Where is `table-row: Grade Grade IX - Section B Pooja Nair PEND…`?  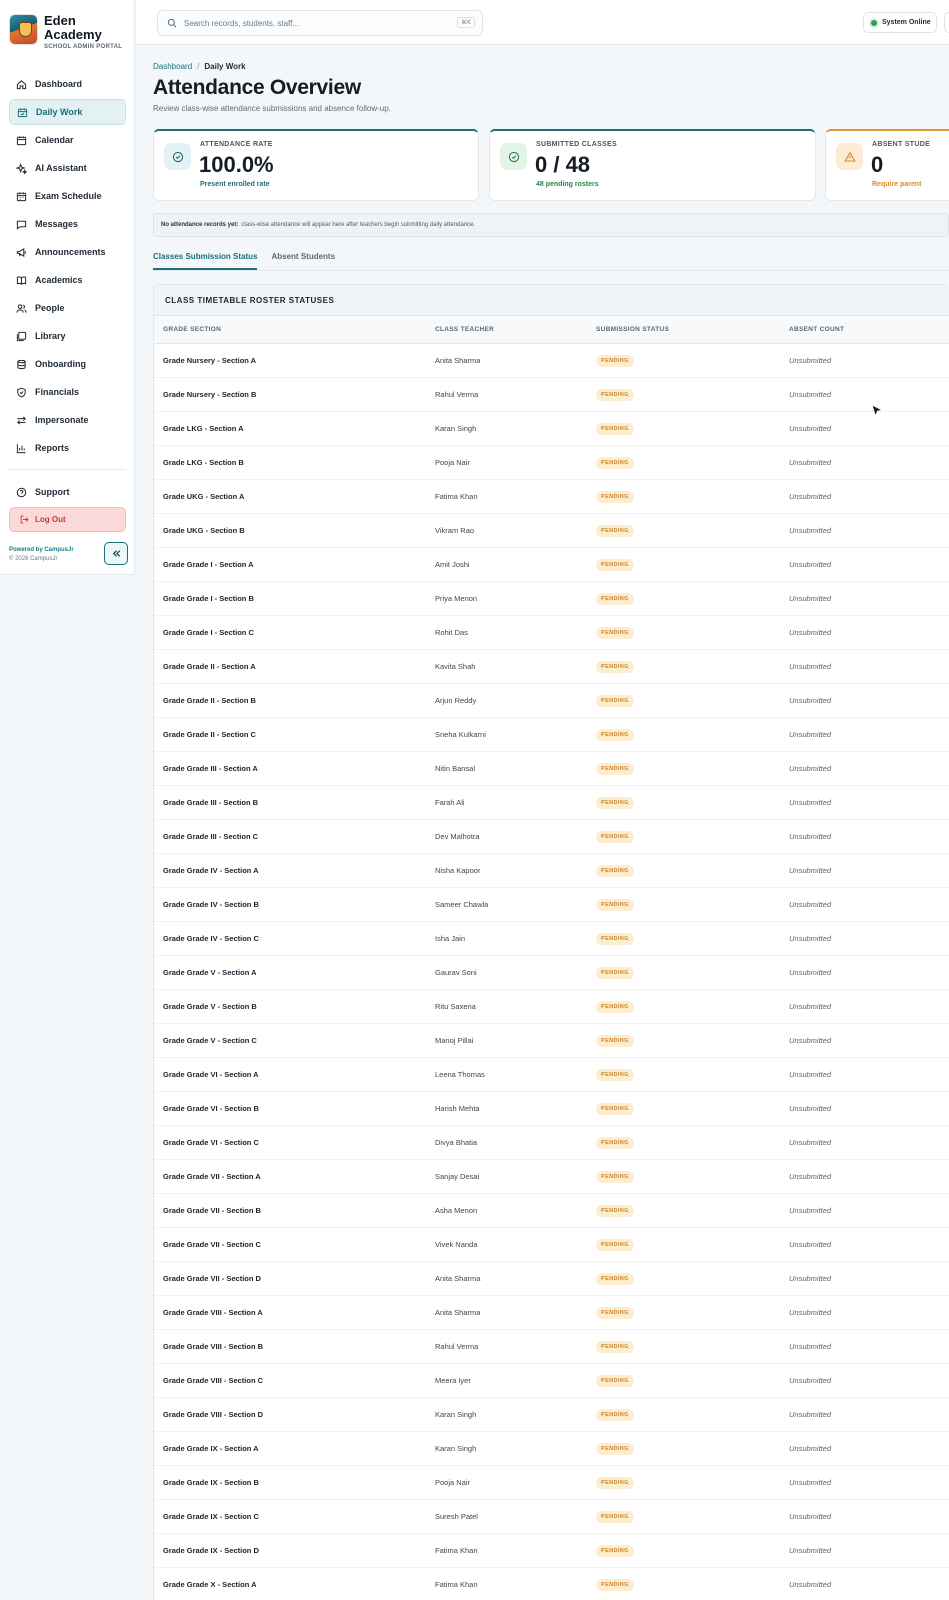
table-row: Grade Grade IX - Section B Pooja Nair PEND… is located at coordinates (551, 1483).